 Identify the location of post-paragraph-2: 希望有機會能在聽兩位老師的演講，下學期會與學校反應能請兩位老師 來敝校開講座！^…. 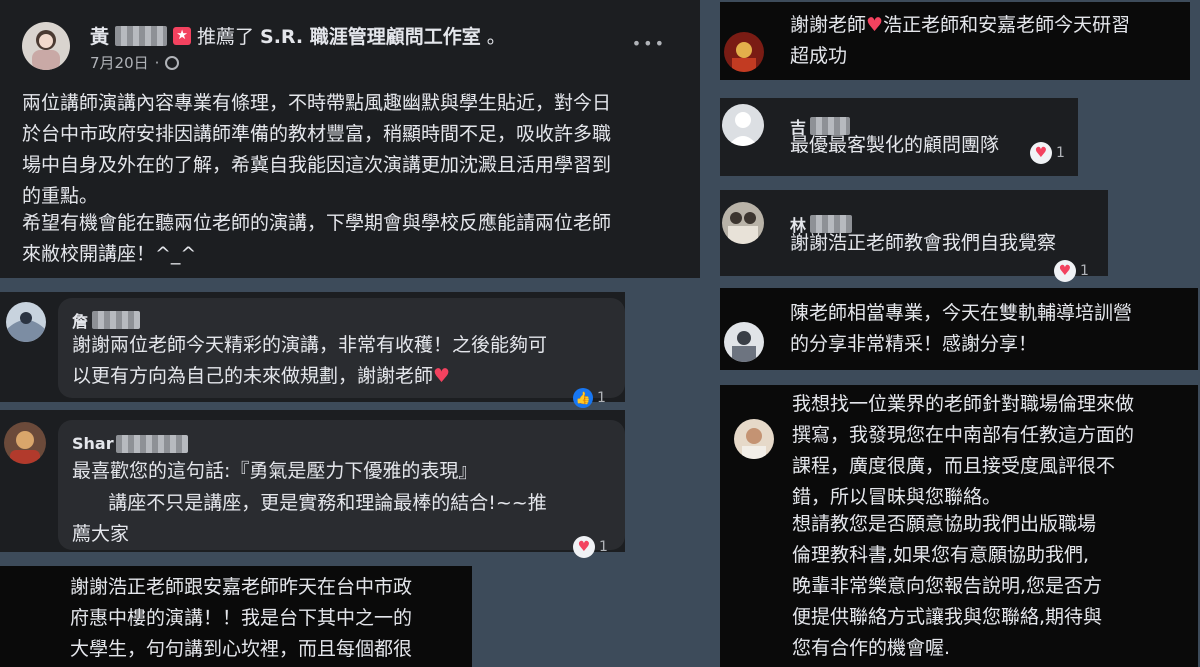
(317, 238).